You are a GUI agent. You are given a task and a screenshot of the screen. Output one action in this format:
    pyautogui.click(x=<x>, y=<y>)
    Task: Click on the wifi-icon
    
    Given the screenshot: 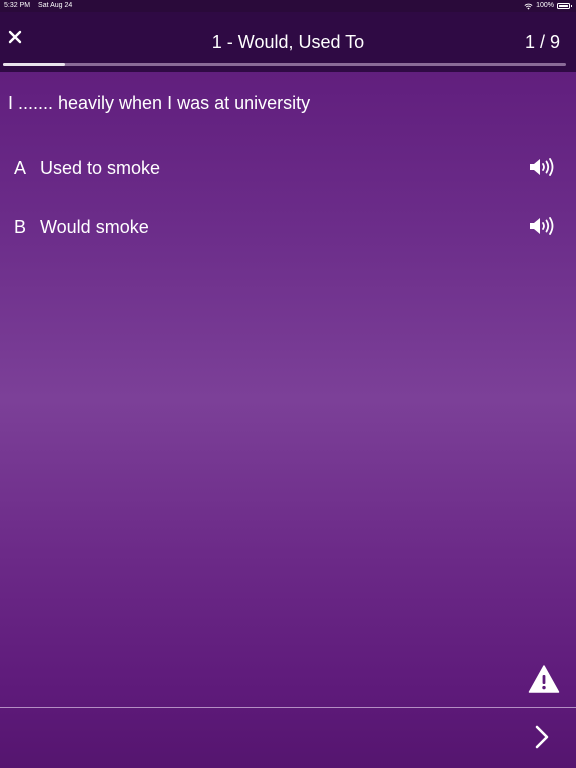 What is the action you would take?
    pyautogui.click(x=528, y=6)
    